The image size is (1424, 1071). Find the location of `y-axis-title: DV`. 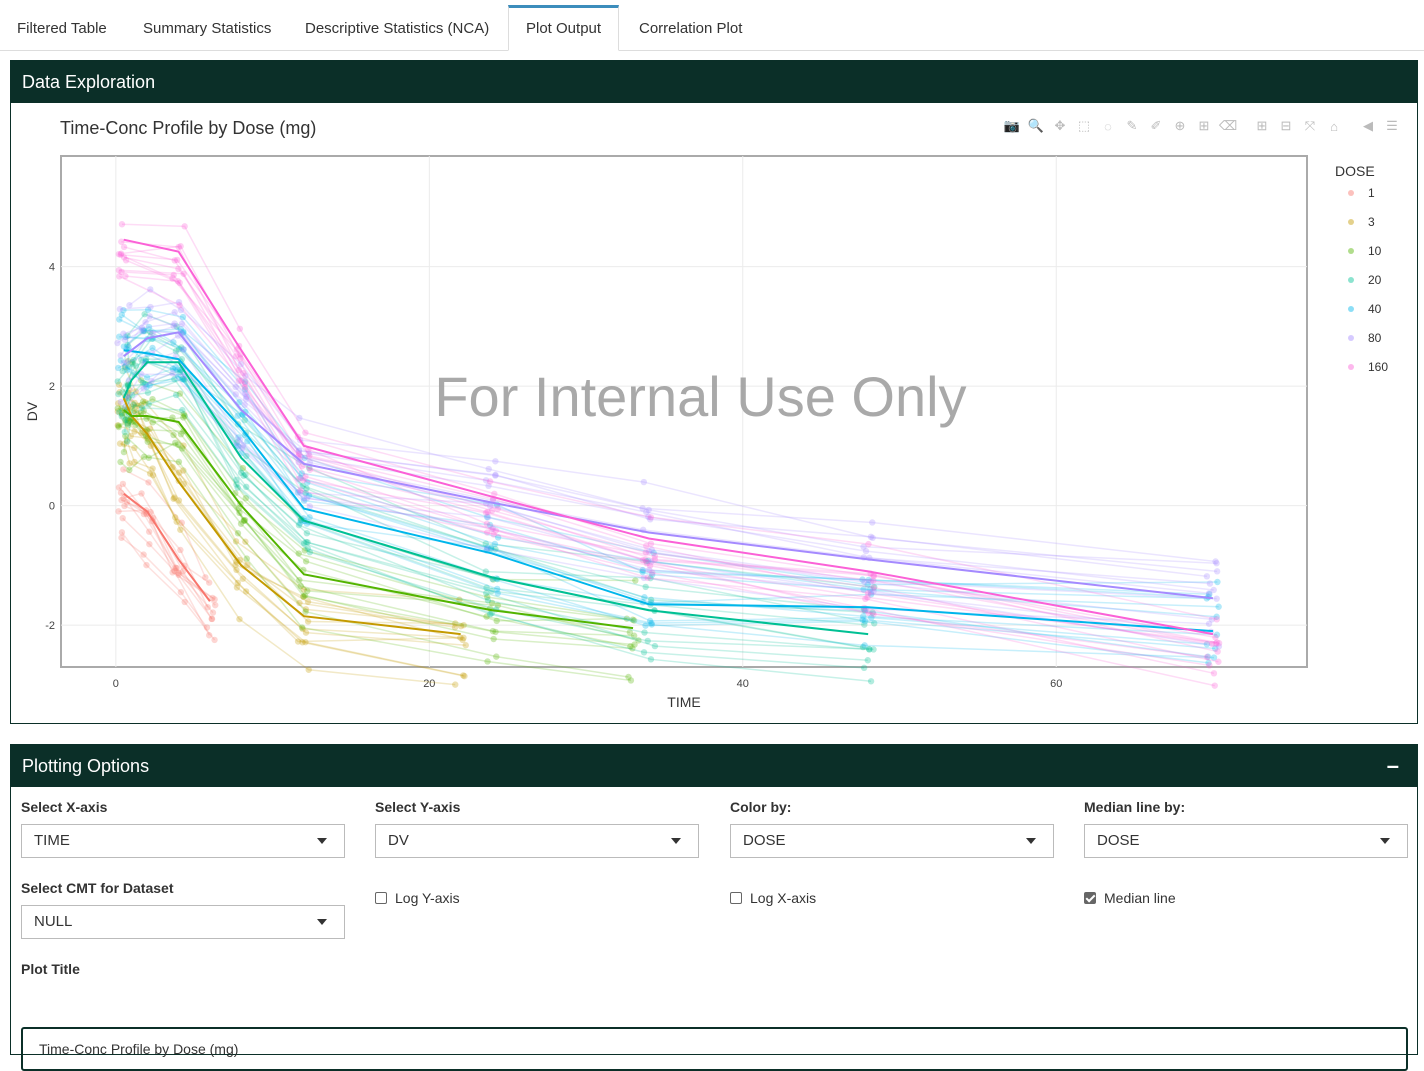

y-axis-title: DV is located at coordinates (32, 411).